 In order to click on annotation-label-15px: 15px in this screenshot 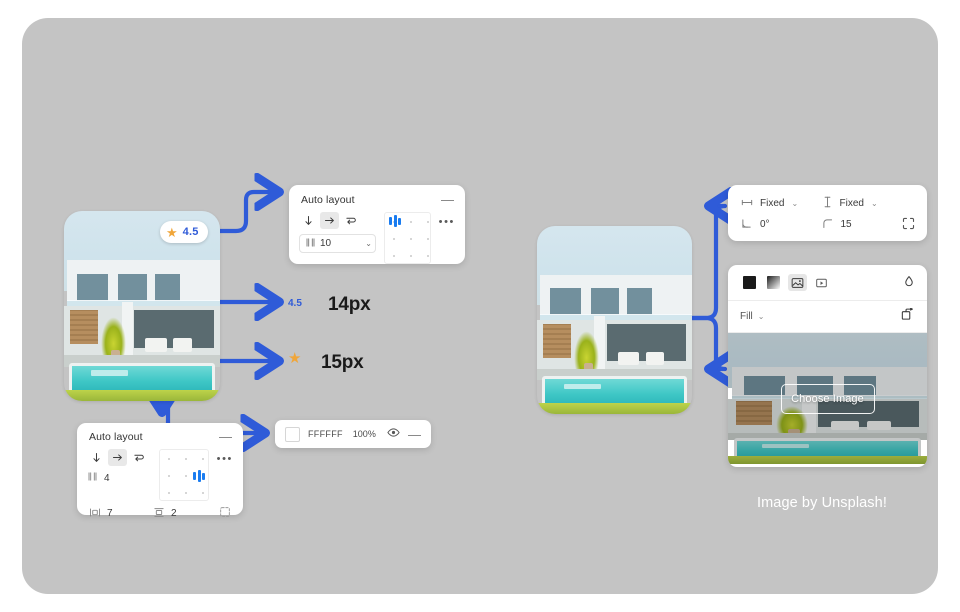, I will do `click(342, 362)`.